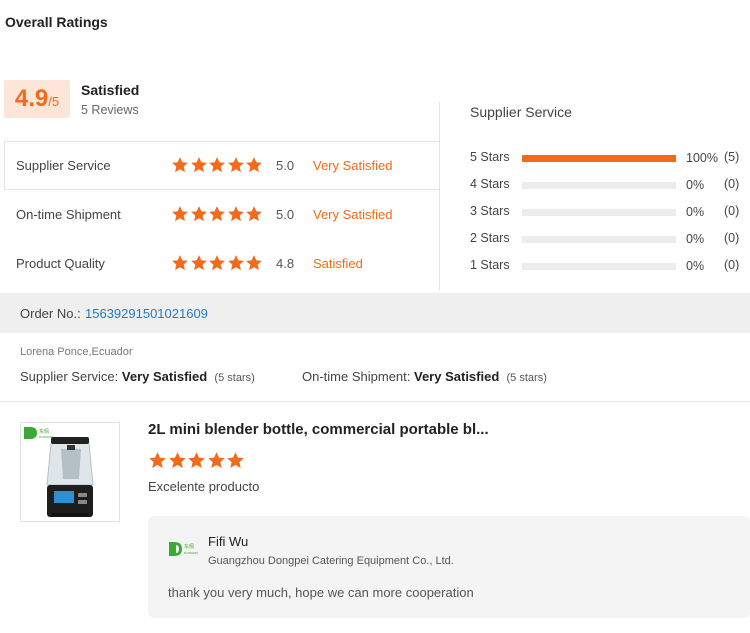 This screenshot has width=750, height=633. I want to click on order-number-link: 15639291501021609, so click(146, 313).